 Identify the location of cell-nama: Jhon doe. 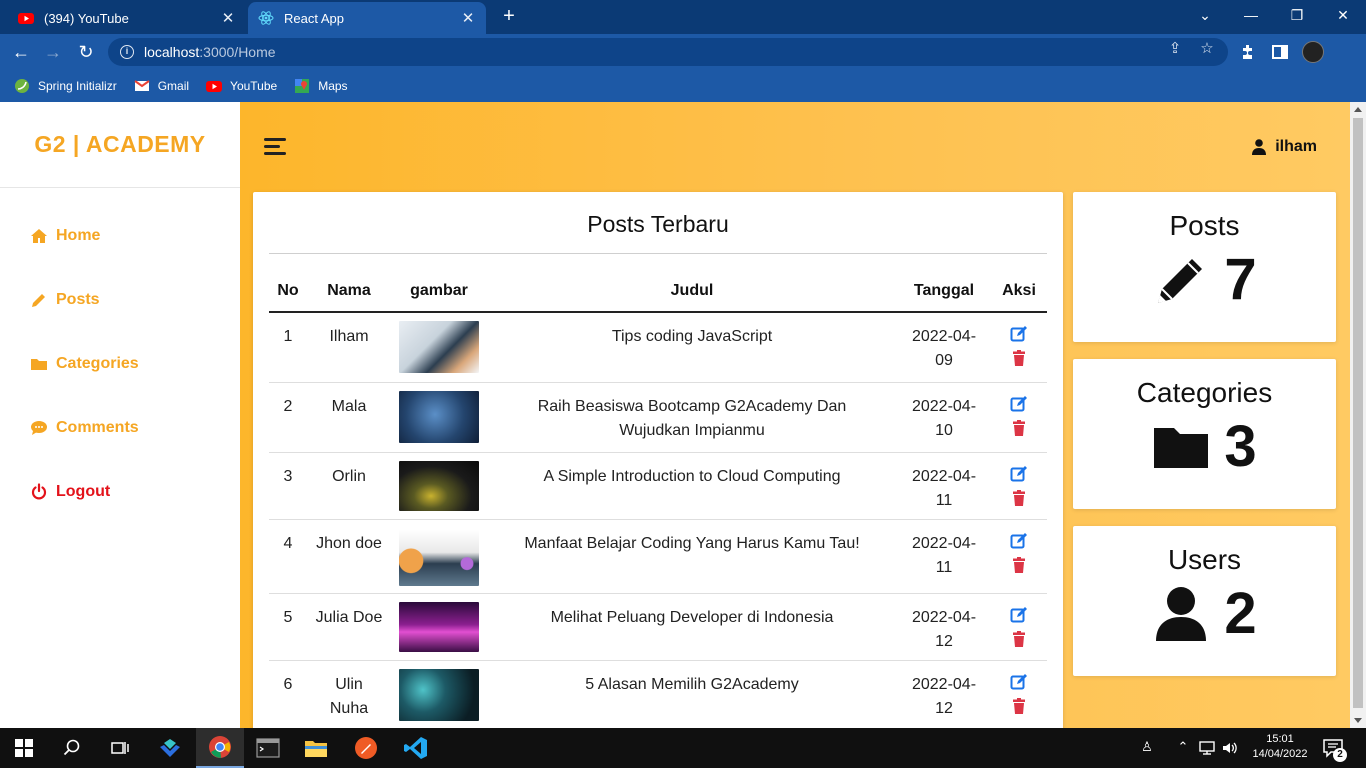
(349, 556).